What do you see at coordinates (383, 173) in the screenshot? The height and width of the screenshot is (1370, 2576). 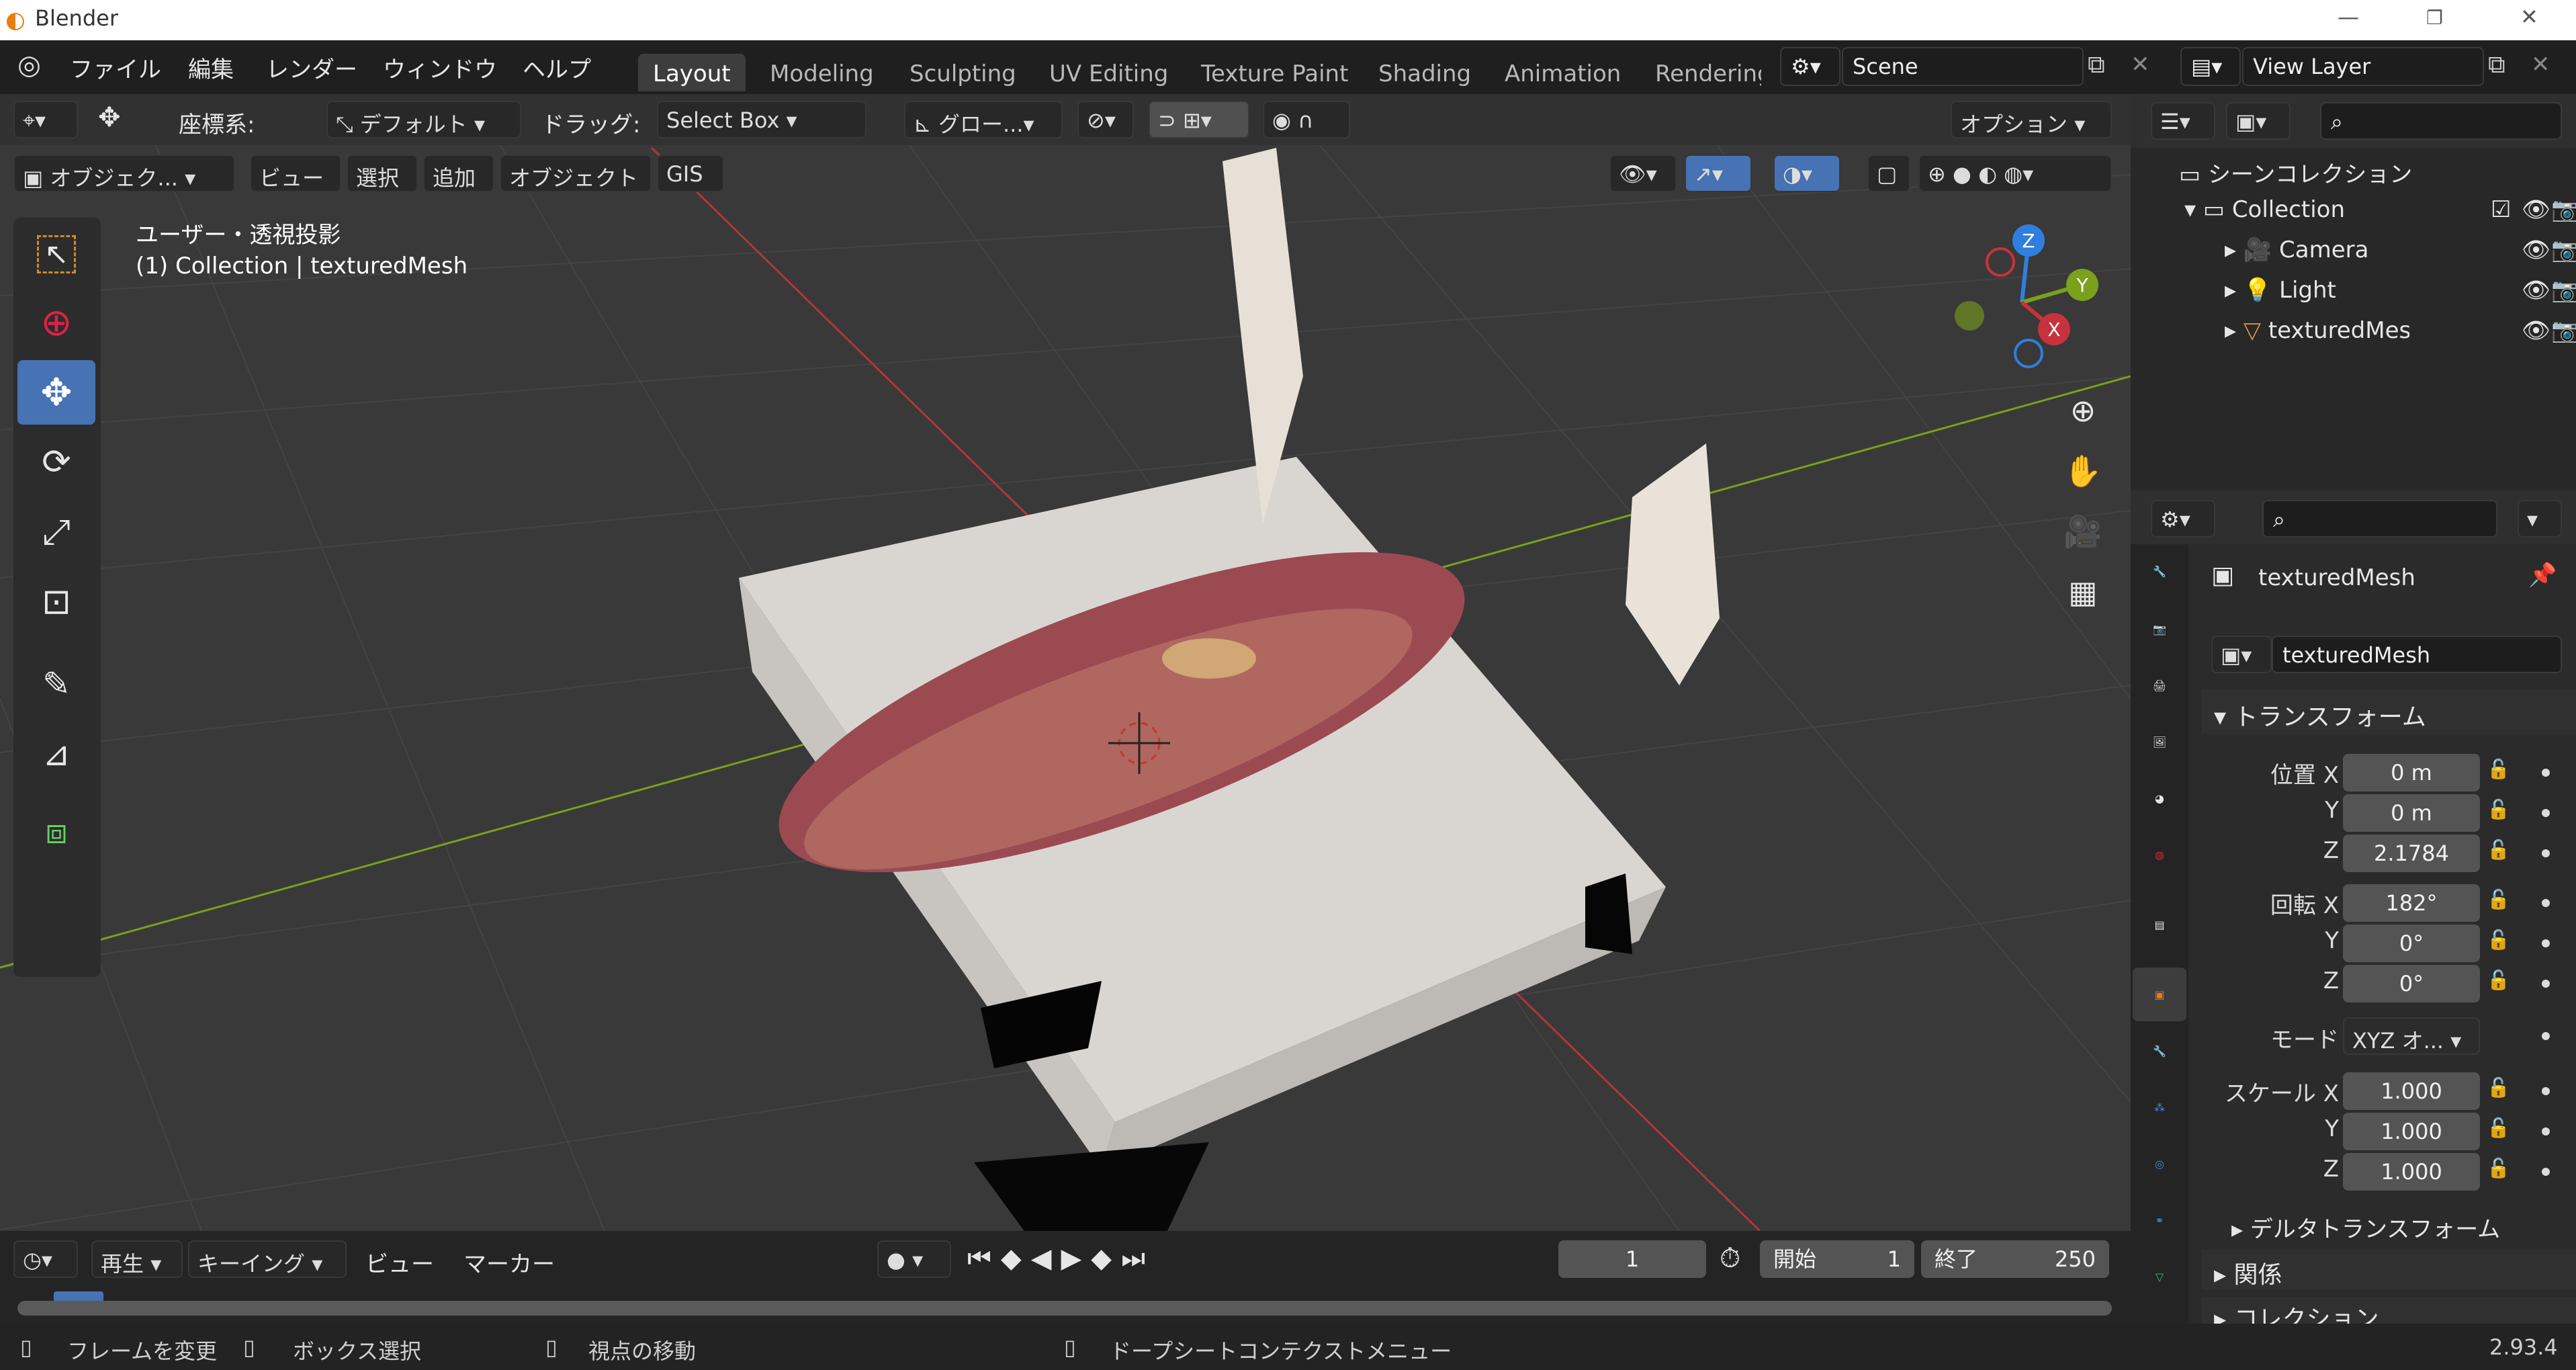 I see `menu-select: 選択` at bounding box center [383, 173].